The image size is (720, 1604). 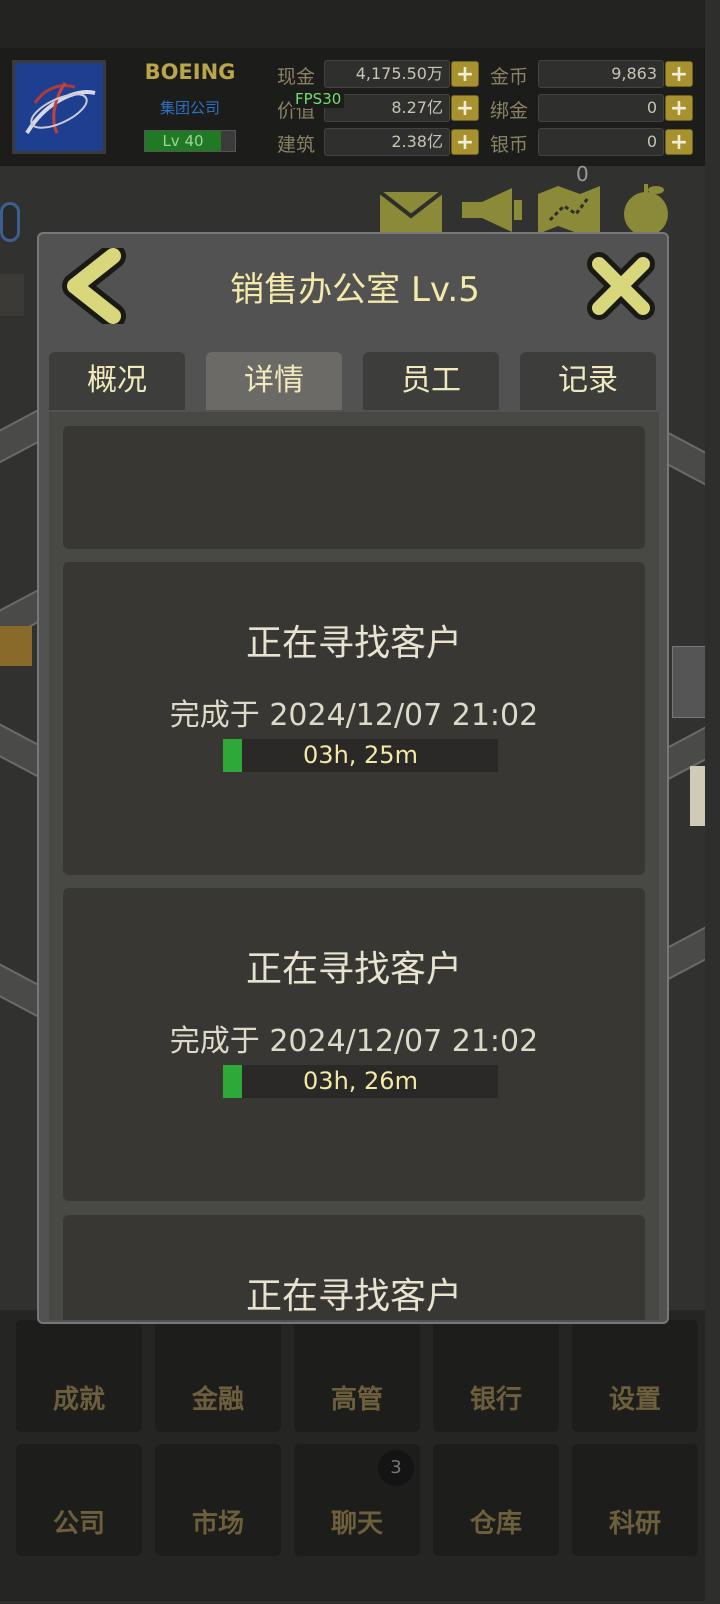 I want to click on building-label: 建筑, so click(x=296, y=145).